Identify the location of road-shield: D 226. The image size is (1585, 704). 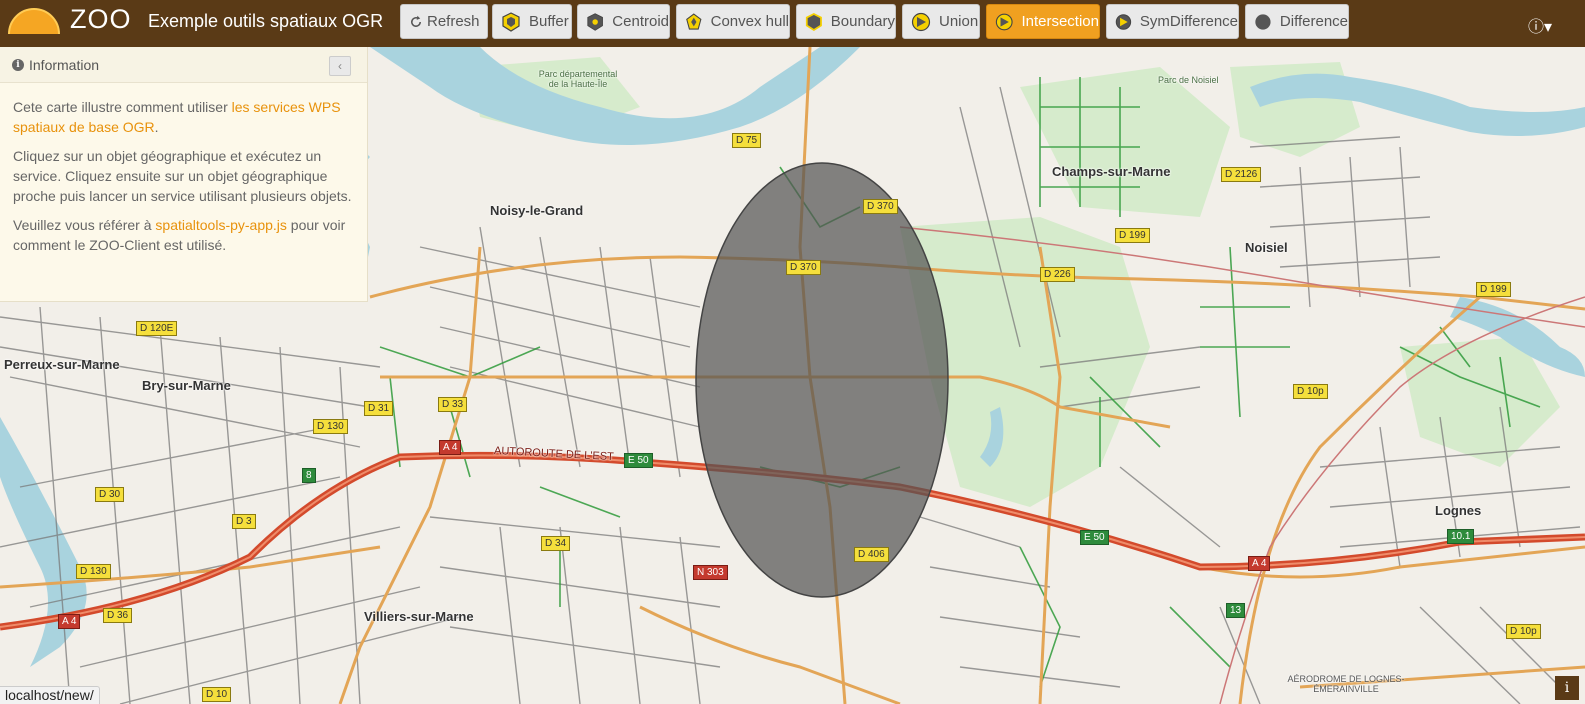
(1057, 274).